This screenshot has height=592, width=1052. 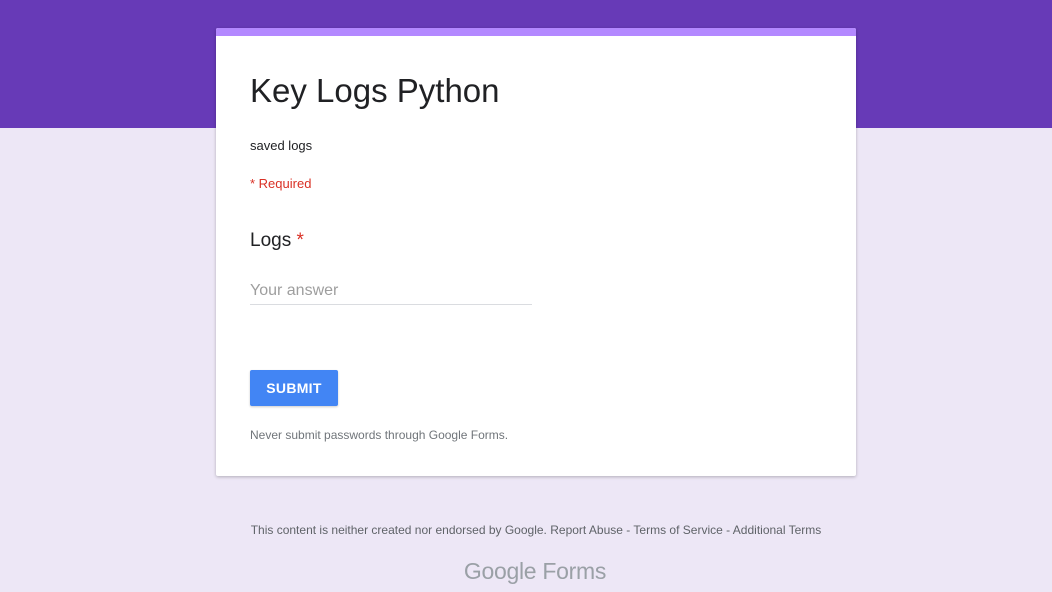 What do you see at coordinates (777, 530) in the screenshot?
I see `additional-terms-link: Additional Terms` at bounding box center [777, 530].